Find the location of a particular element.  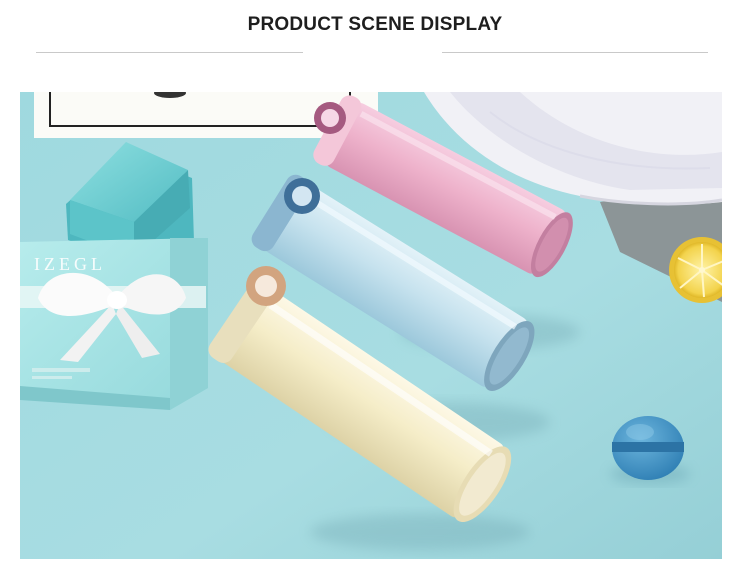

divider-right is located at coordinates (575, 52).